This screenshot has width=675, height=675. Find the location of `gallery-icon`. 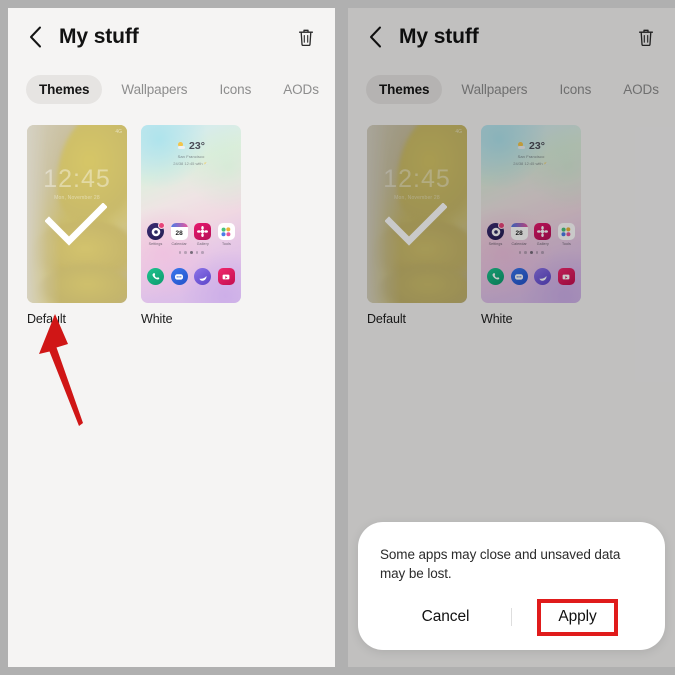

gallery-icon is located at coordinates (543, 231).